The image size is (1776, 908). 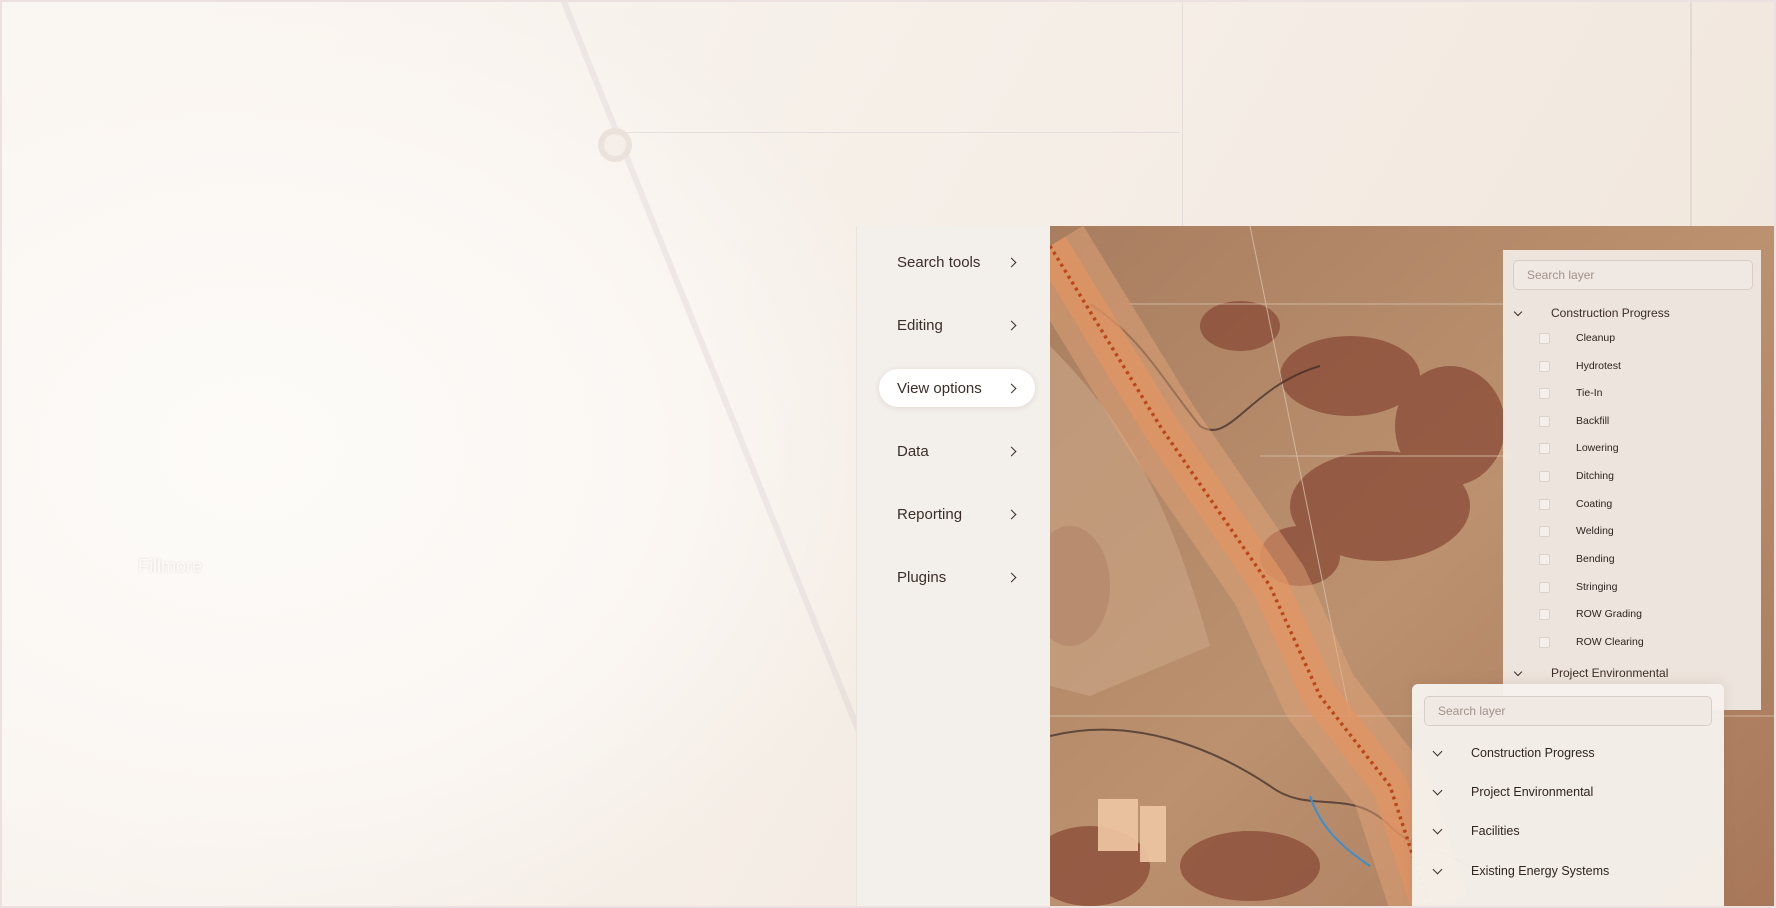 I want to click on layer-item-bending: Bending, so click(x=1577, y=559).